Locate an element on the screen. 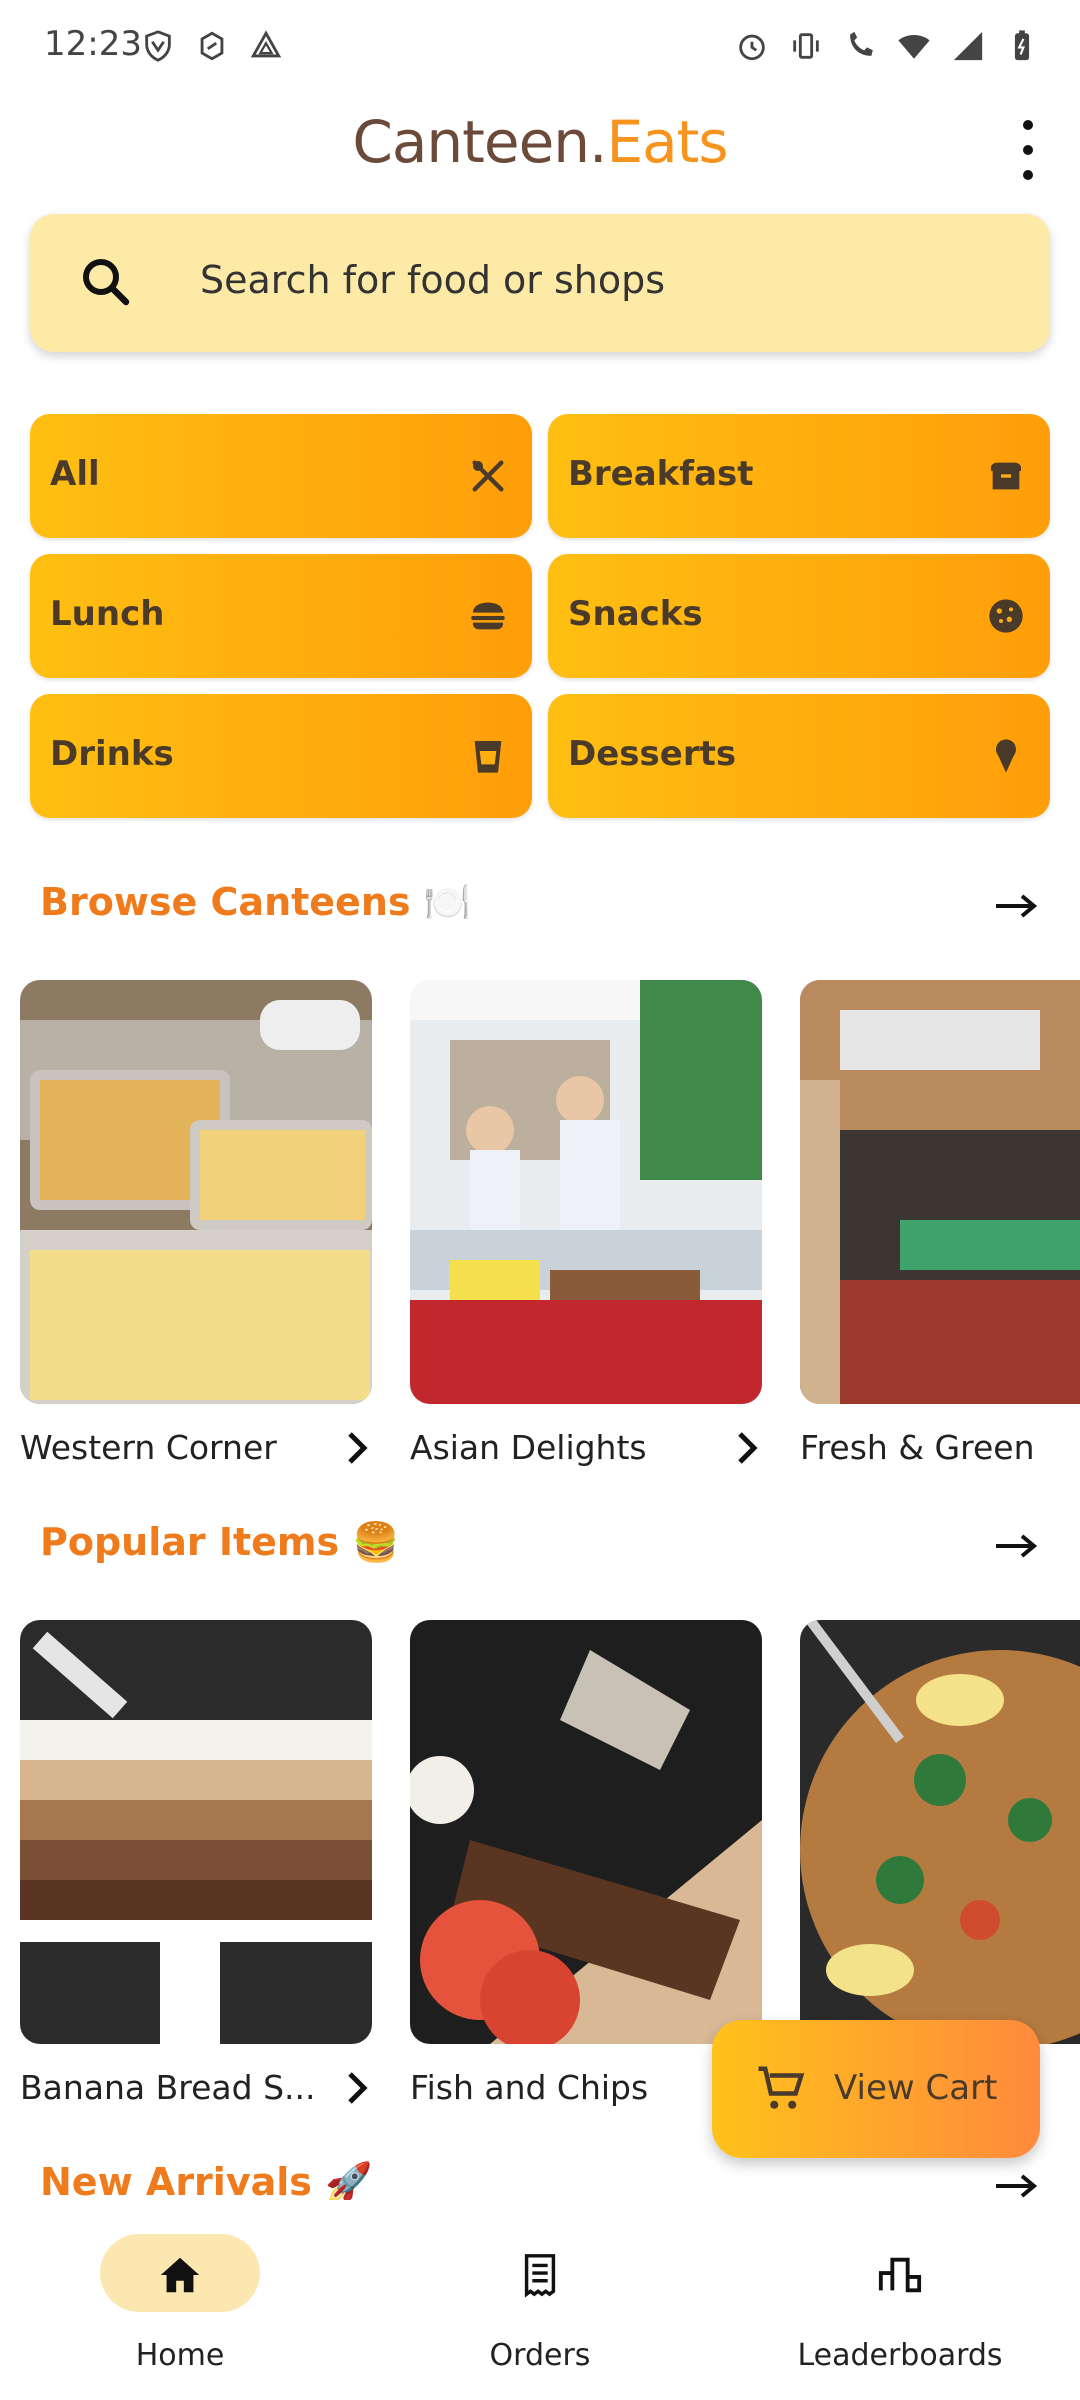  ice-cream-icon is located at coordinates (1006, 756).